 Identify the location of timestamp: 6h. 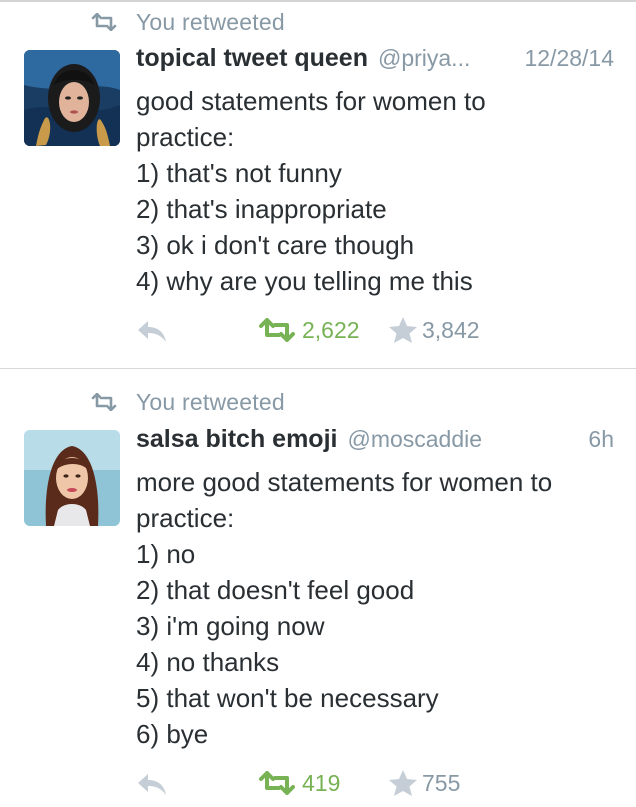
(601, 439).